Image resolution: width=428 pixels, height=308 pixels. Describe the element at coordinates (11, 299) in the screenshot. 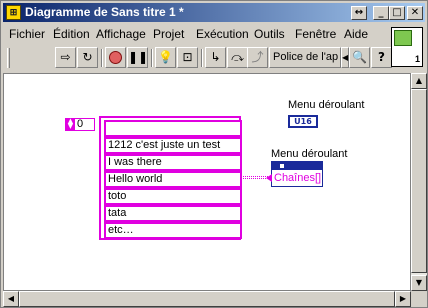

I see `scroll-left-icon: ◀` at that location.